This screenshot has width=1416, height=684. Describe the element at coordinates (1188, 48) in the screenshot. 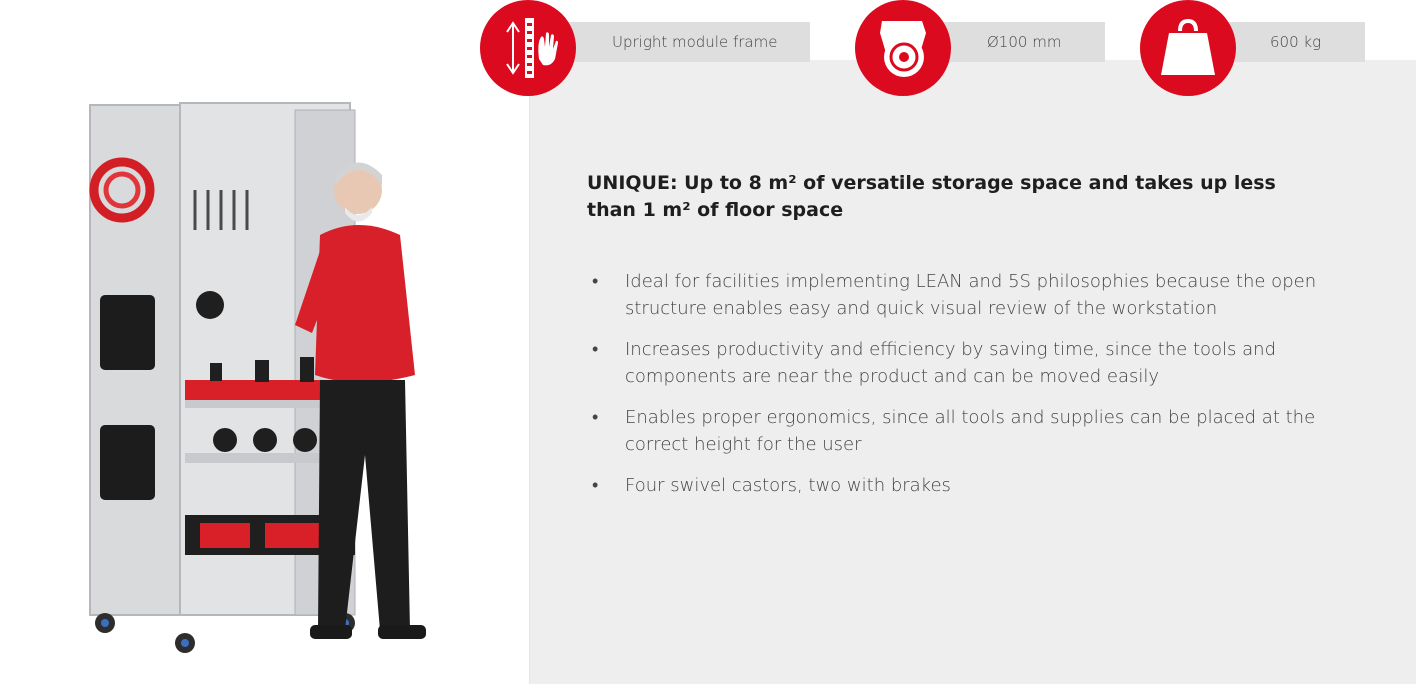

I see `weight-icon` at that location.